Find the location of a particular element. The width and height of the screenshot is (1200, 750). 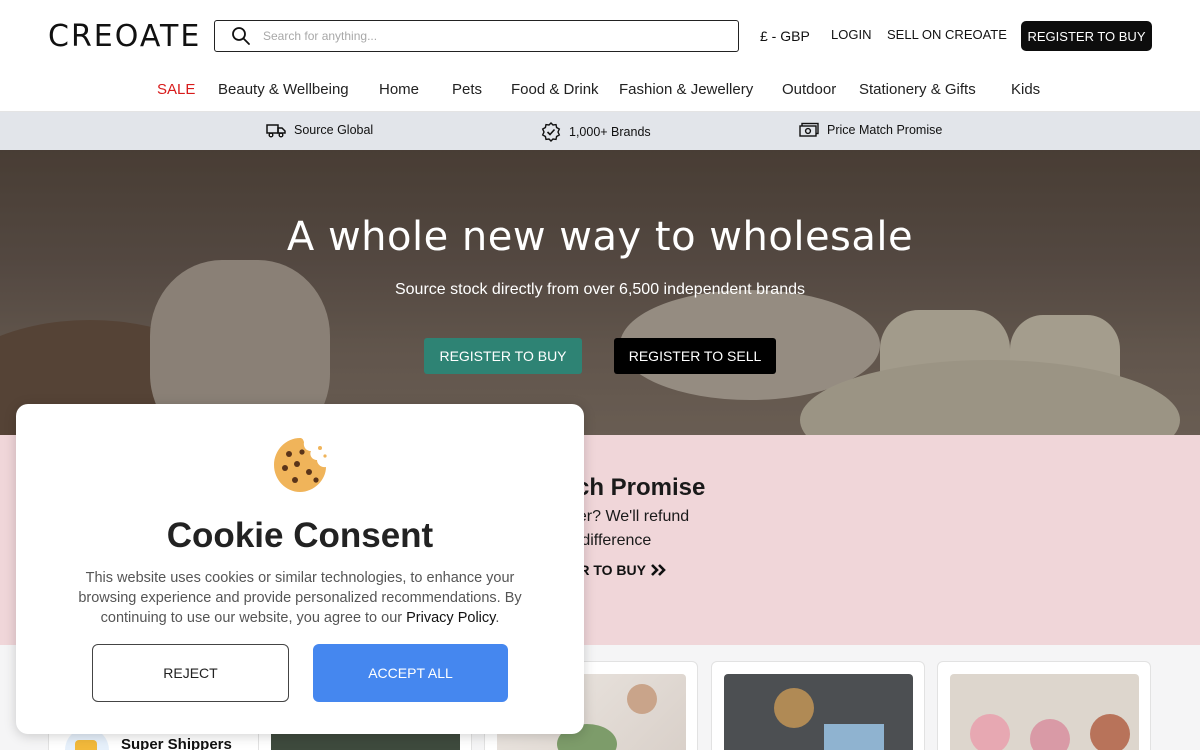

price-match-register-link: ER TO BUY is located at coordinates (619, 570).